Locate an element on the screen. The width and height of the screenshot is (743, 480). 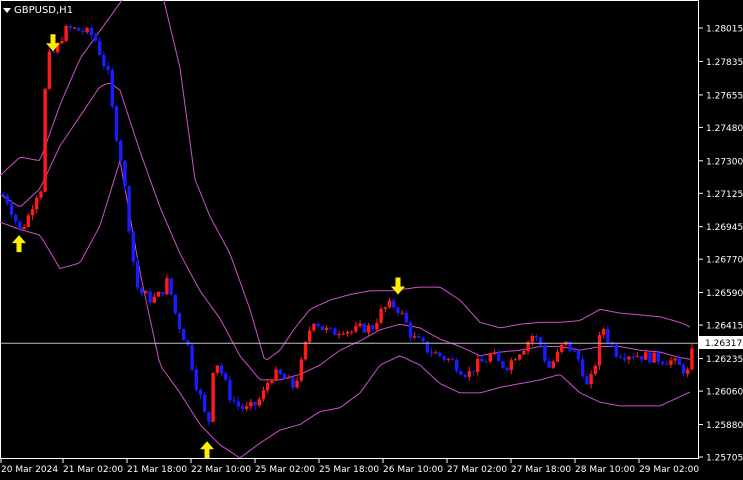
time-tick-label: 20 Mar 2024 is located at coordinates (29, 470).